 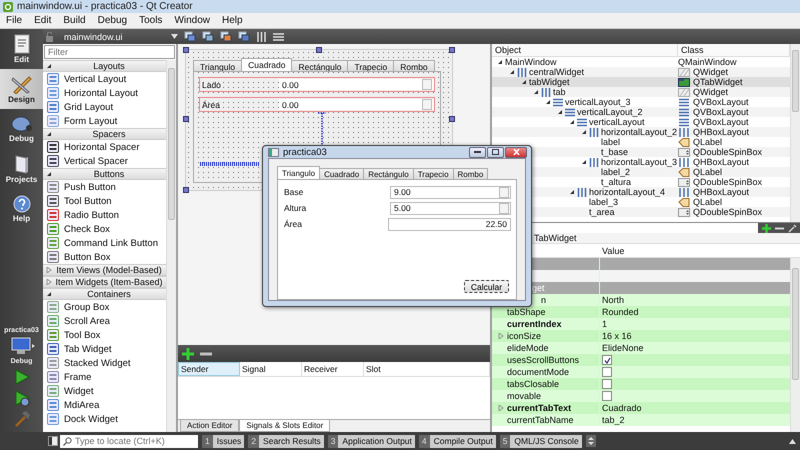 What do you see at coordinates (232, 20) in the screenshot?
I see `menu-item: Help` at bounding box center [232, 20].